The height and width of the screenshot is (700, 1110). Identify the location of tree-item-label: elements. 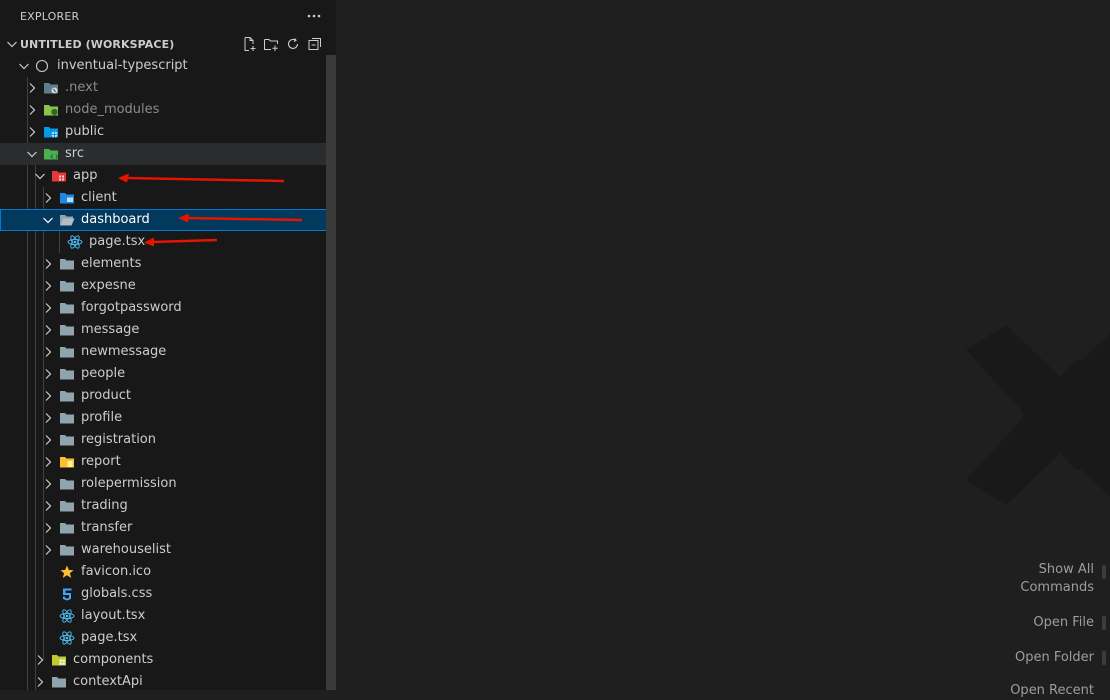
(111, 263).